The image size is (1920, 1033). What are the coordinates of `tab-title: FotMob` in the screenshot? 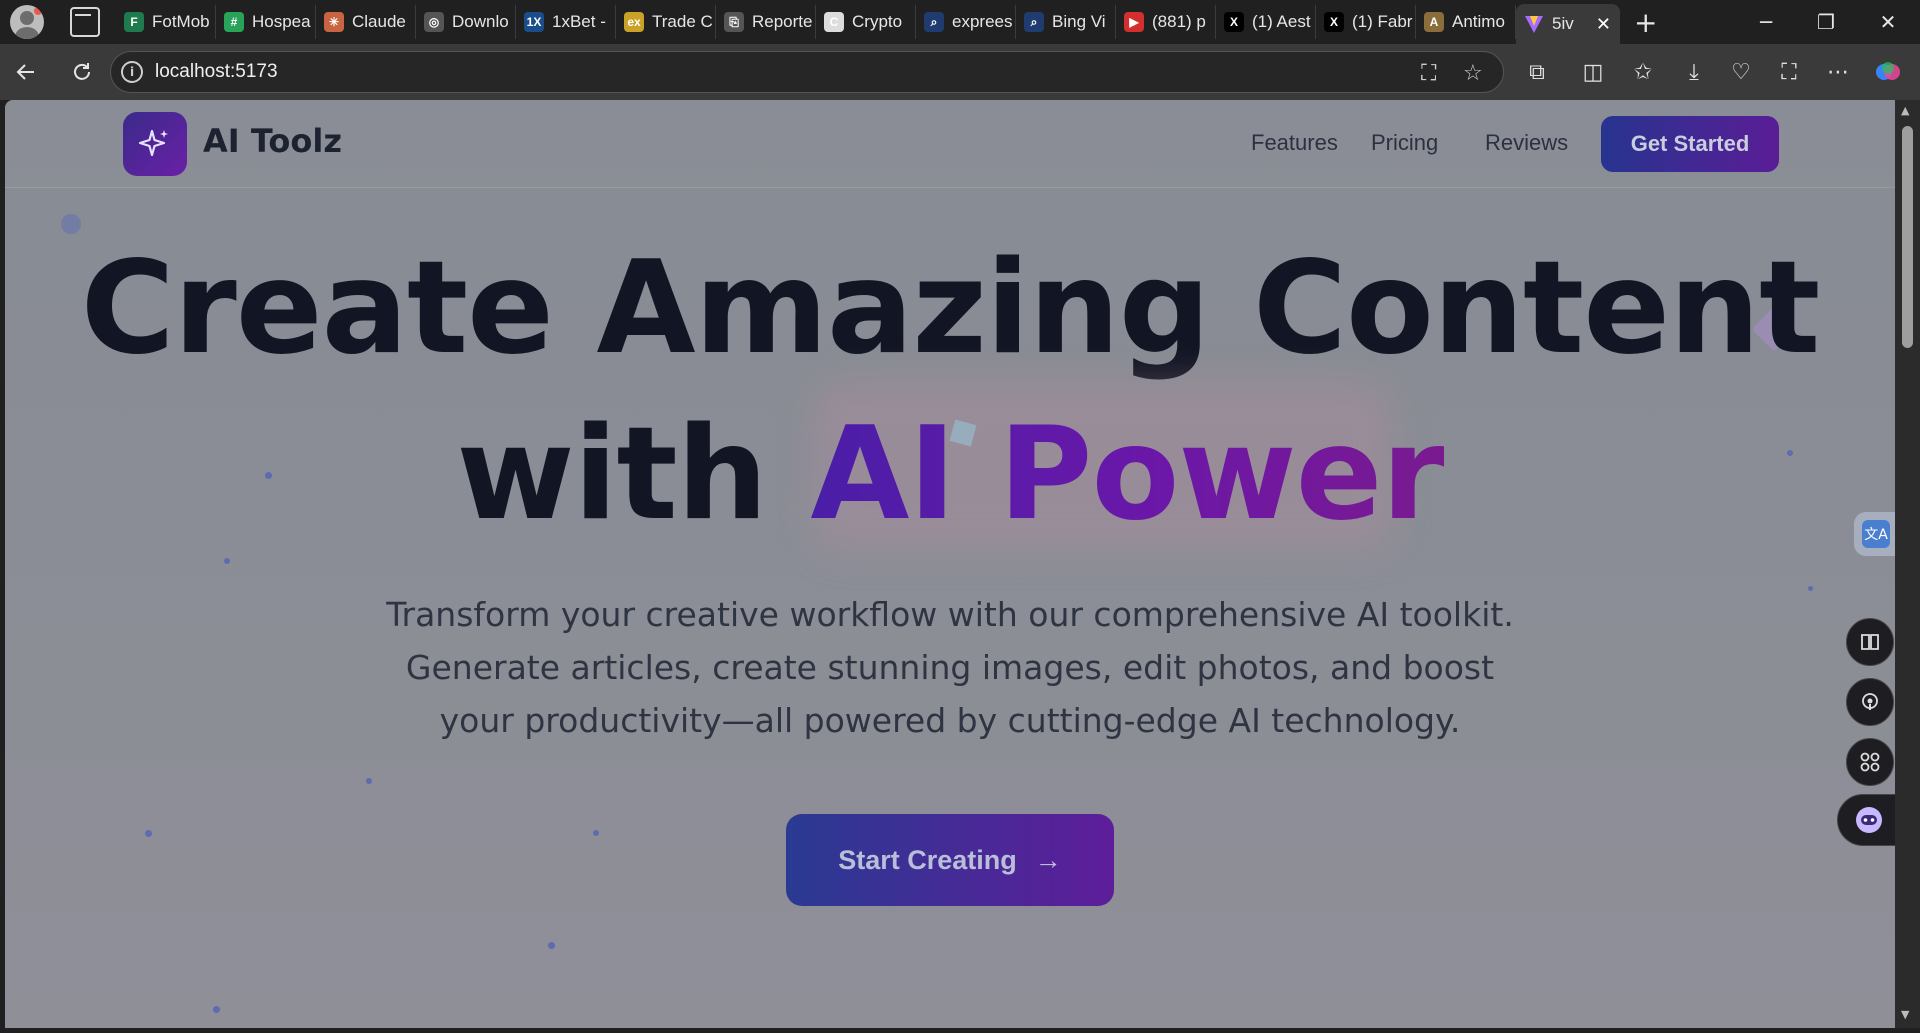 It's located at (181, 21).